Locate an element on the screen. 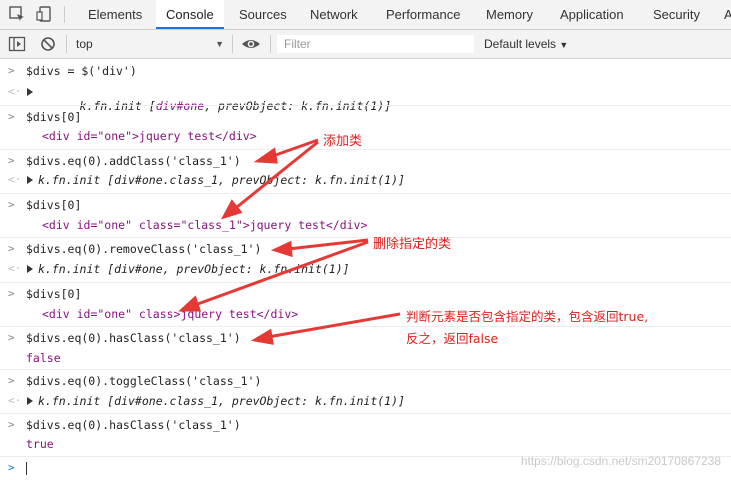  console-input-line: > $divs = $('div') is located at coordinates (365, 72).